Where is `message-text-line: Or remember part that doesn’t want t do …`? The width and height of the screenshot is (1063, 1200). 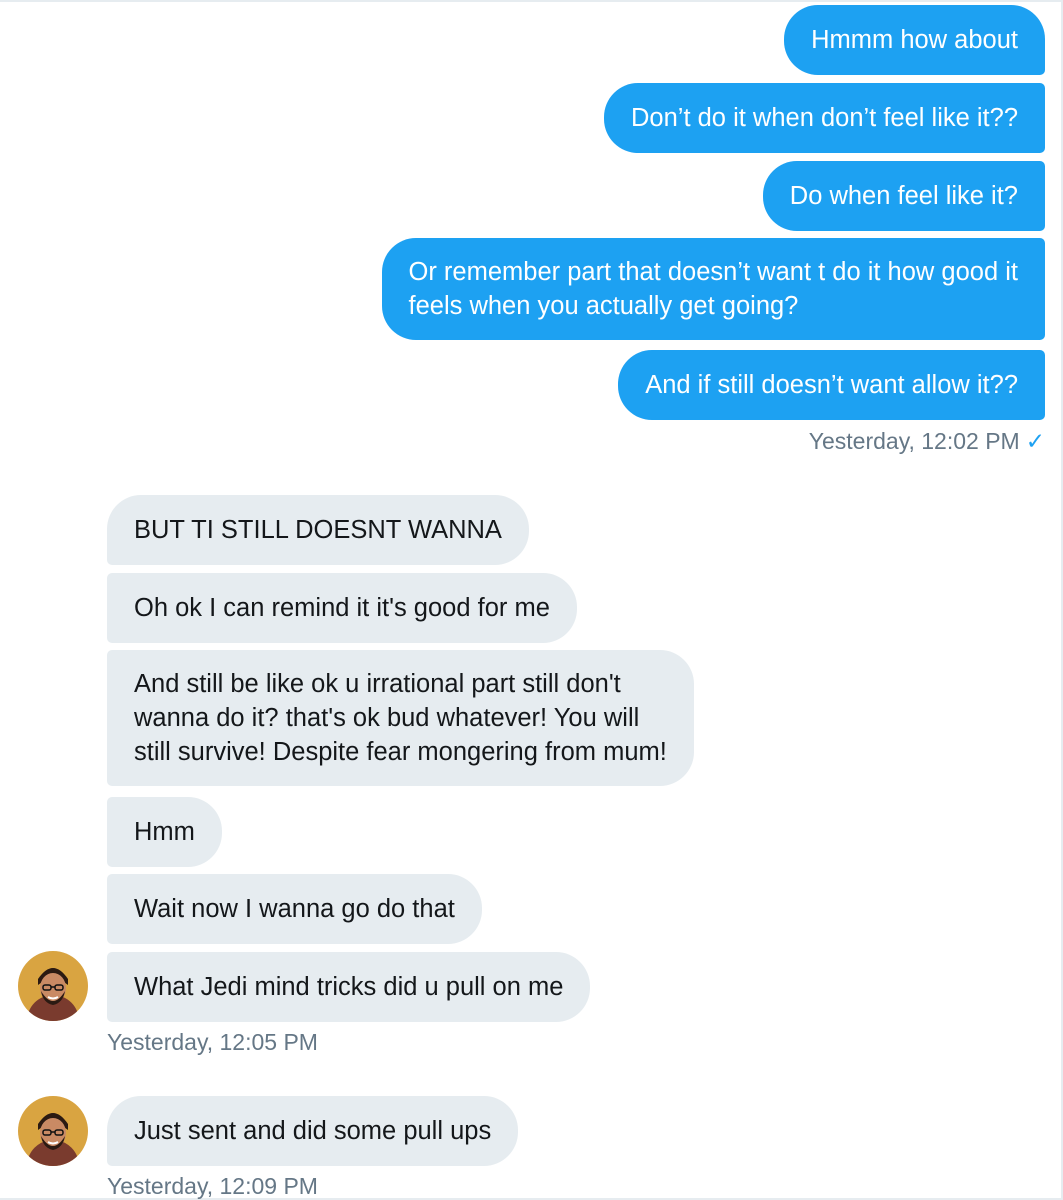 message-text-line: Or remember part that doesn’t want t do … is located at coordinates (713, 272).